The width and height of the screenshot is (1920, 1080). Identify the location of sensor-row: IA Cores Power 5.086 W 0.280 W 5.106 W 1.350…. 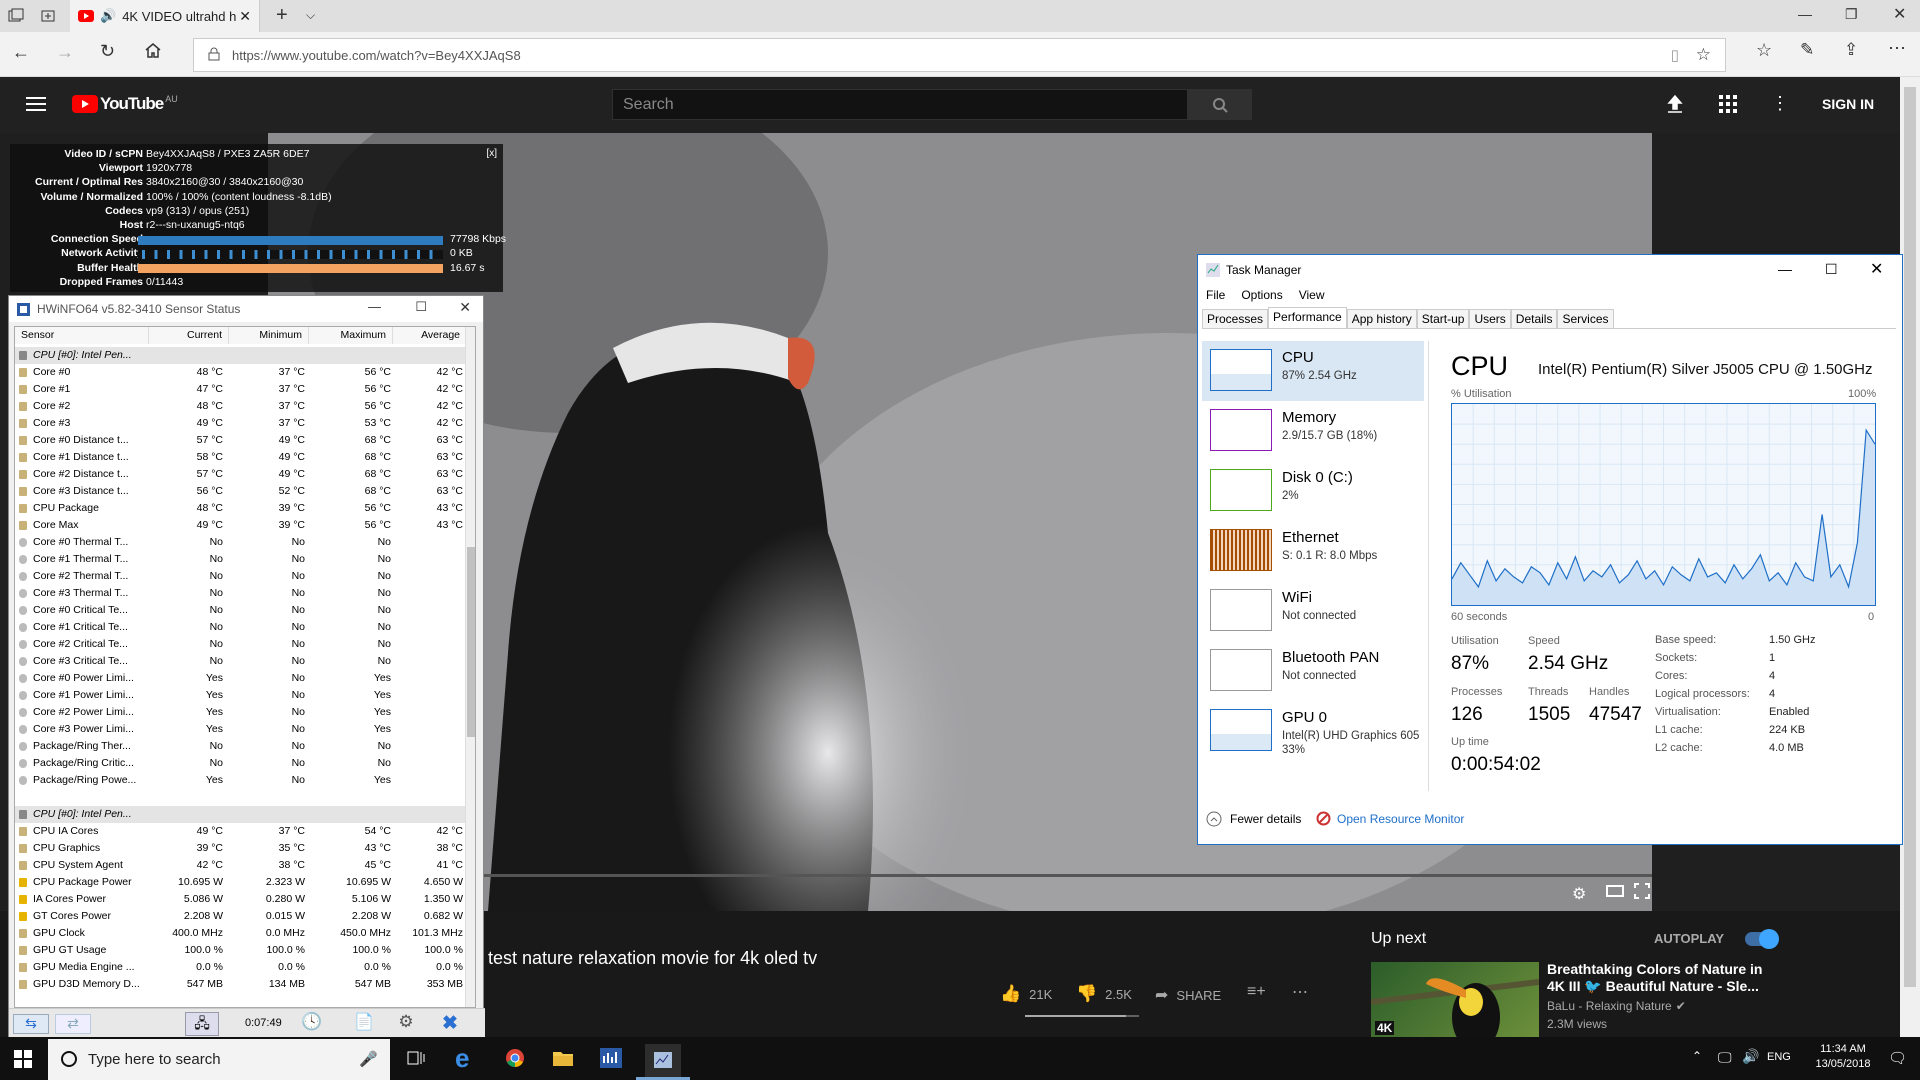
(240, 899).